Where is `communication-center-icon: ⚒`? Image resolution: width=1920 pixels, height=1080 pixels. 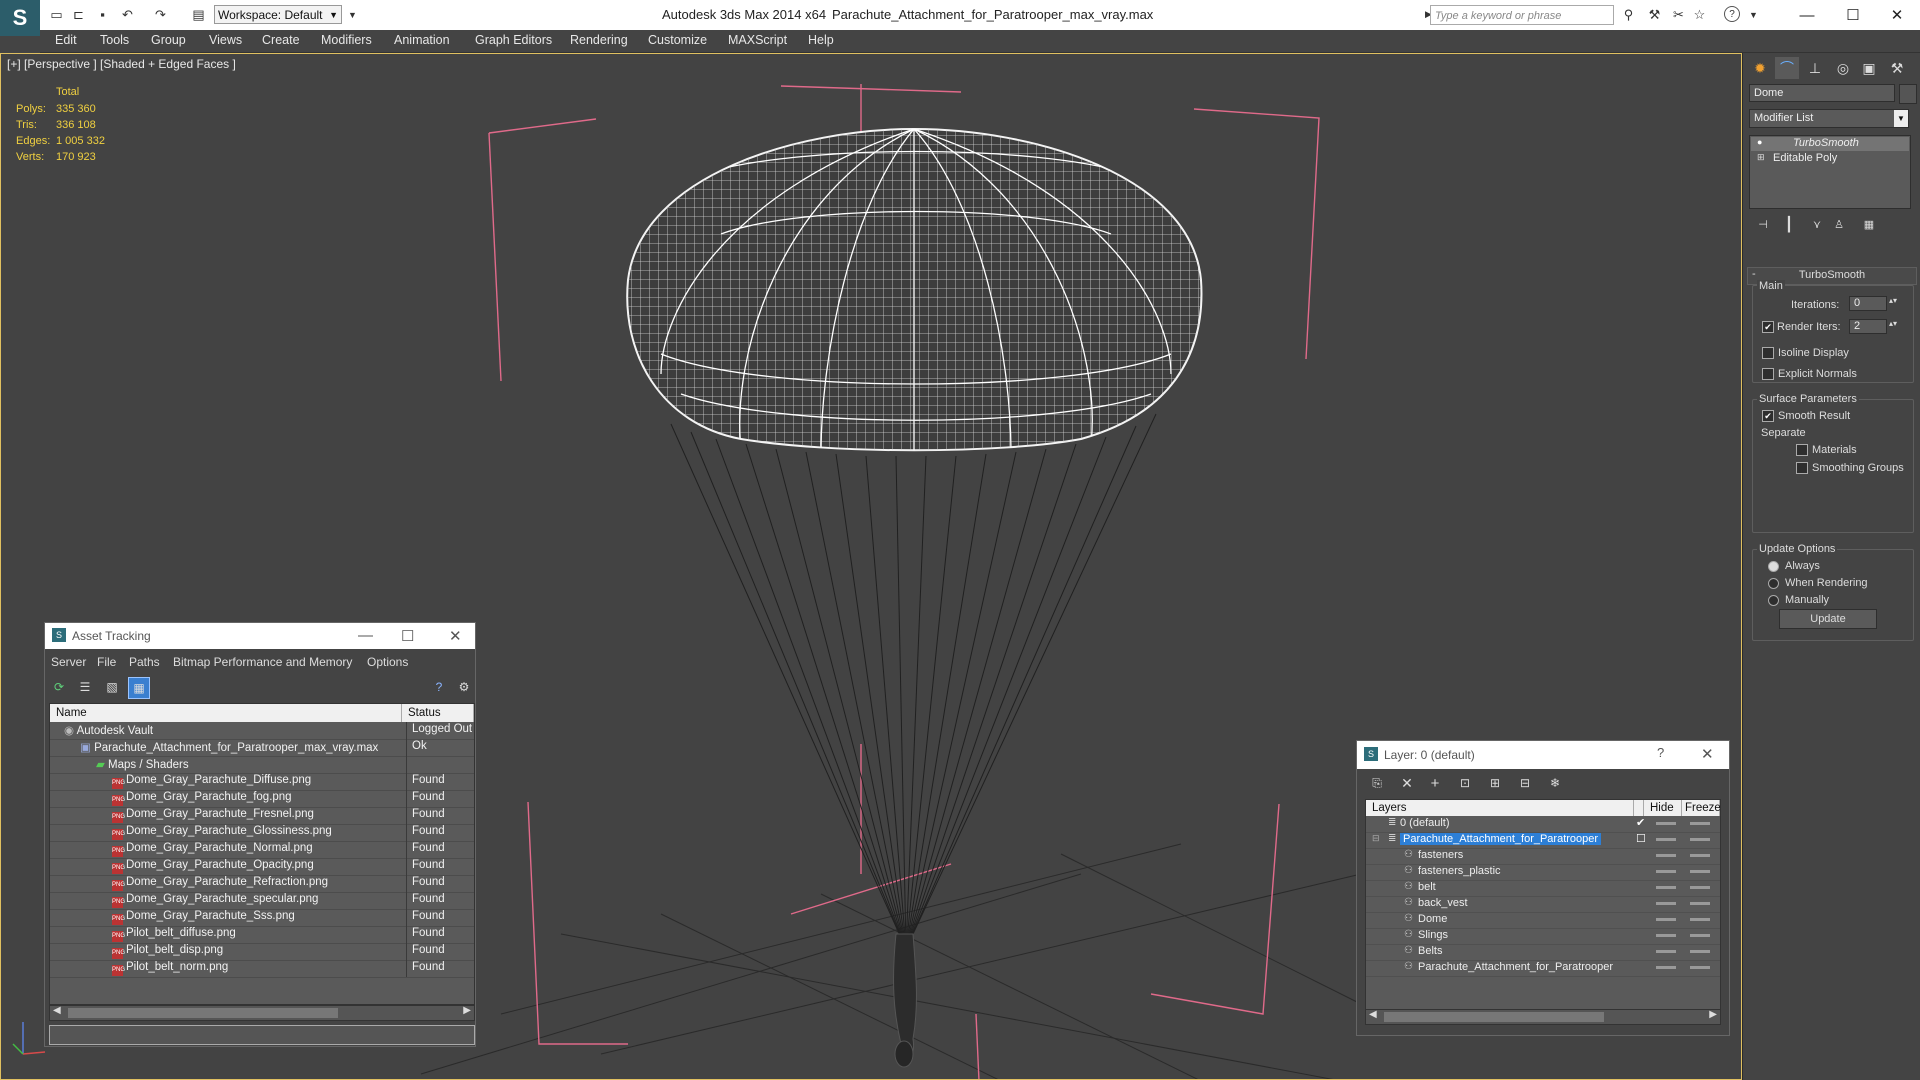 communication-center-icon: ⚒ is located at coordinates (1654, 14).